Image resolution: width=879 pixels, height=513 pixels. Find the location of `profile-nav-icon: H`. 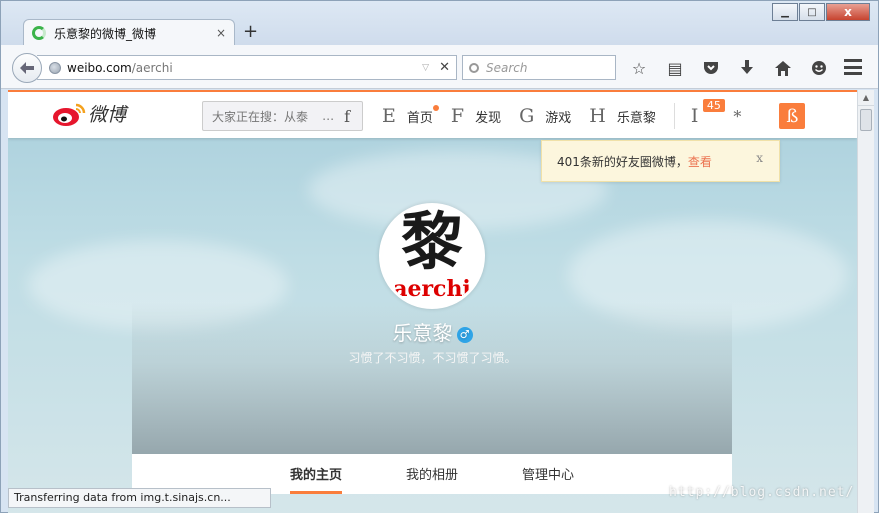

profile-nav-icon: H is located at coordinates (597, 116).